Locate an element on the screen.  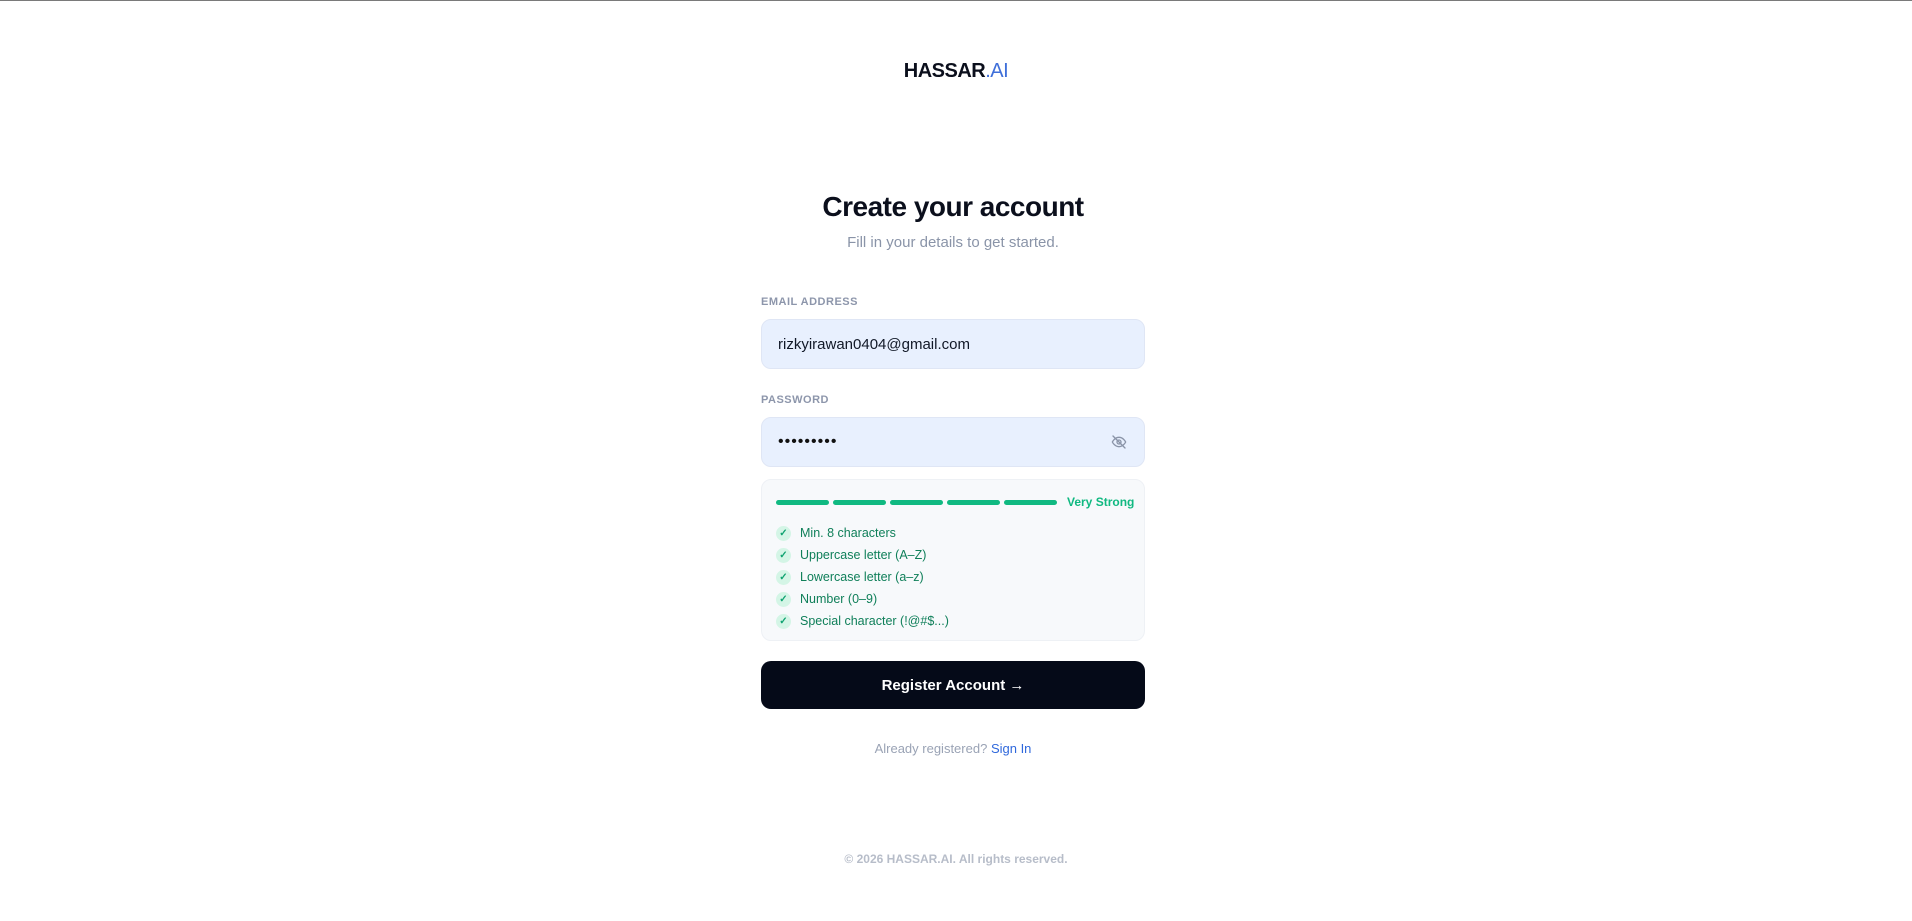
eye-off-icon is located at coordinates (1119, 442).